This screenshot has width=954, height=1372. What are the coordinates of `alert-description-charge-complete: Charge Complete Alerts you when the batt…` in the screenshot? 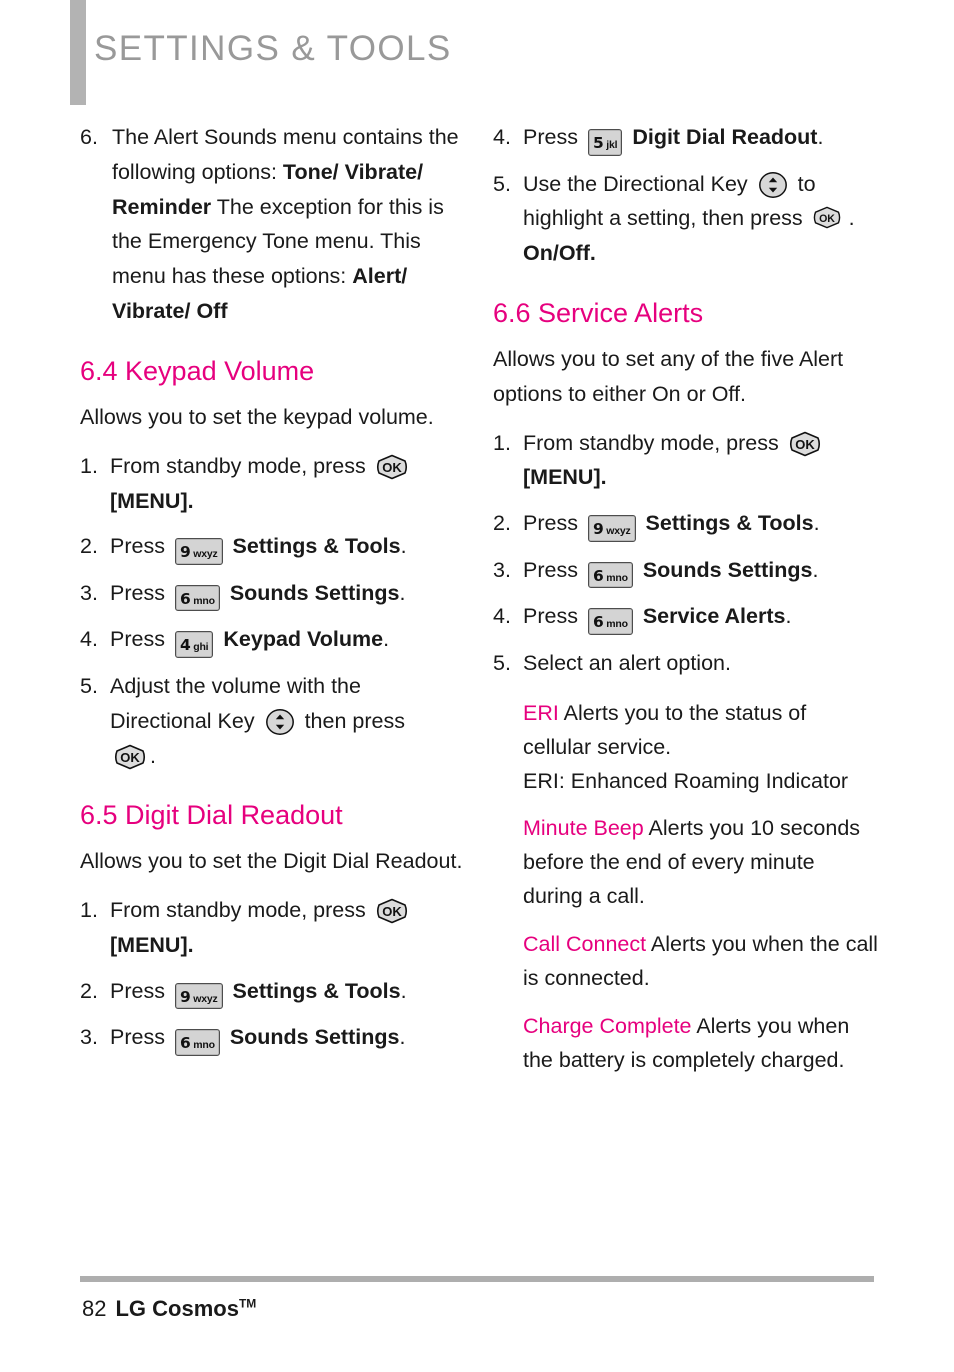 It's located at (685, 1044).